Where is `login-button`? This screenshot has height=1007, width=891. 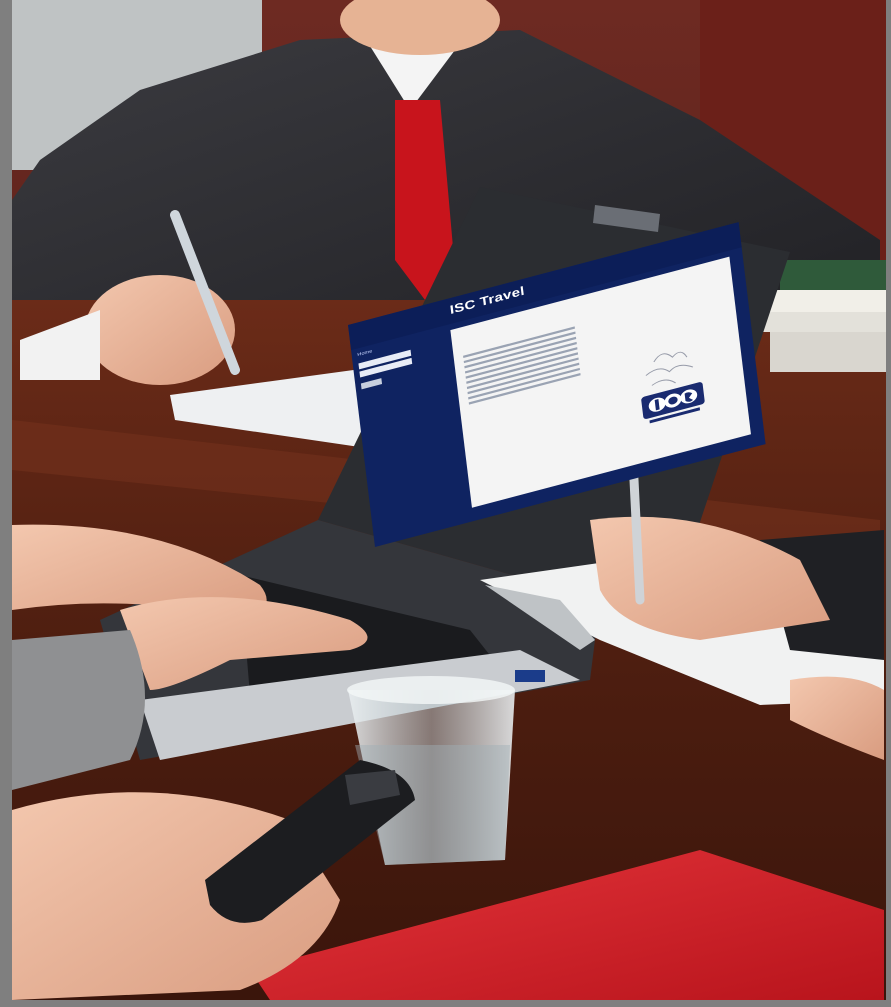 login-button is located at coordinates (371, 384).